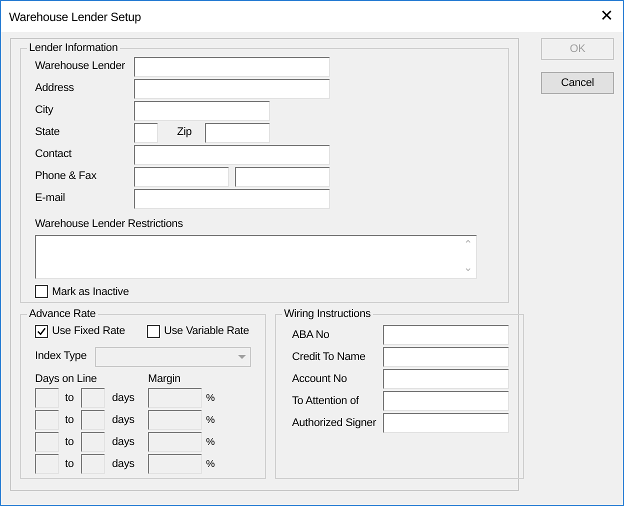  I want to click on checkbox-label: Use Variable Rate, so click(207, 331).